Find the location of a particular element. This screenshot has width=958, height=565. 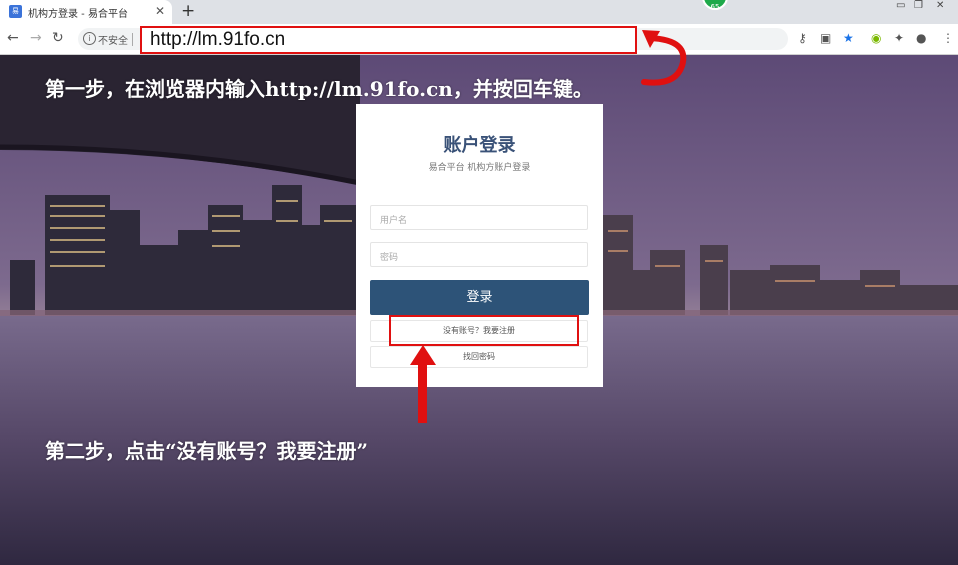

login-title: 账户登录 is located at coordinates (479, 145).